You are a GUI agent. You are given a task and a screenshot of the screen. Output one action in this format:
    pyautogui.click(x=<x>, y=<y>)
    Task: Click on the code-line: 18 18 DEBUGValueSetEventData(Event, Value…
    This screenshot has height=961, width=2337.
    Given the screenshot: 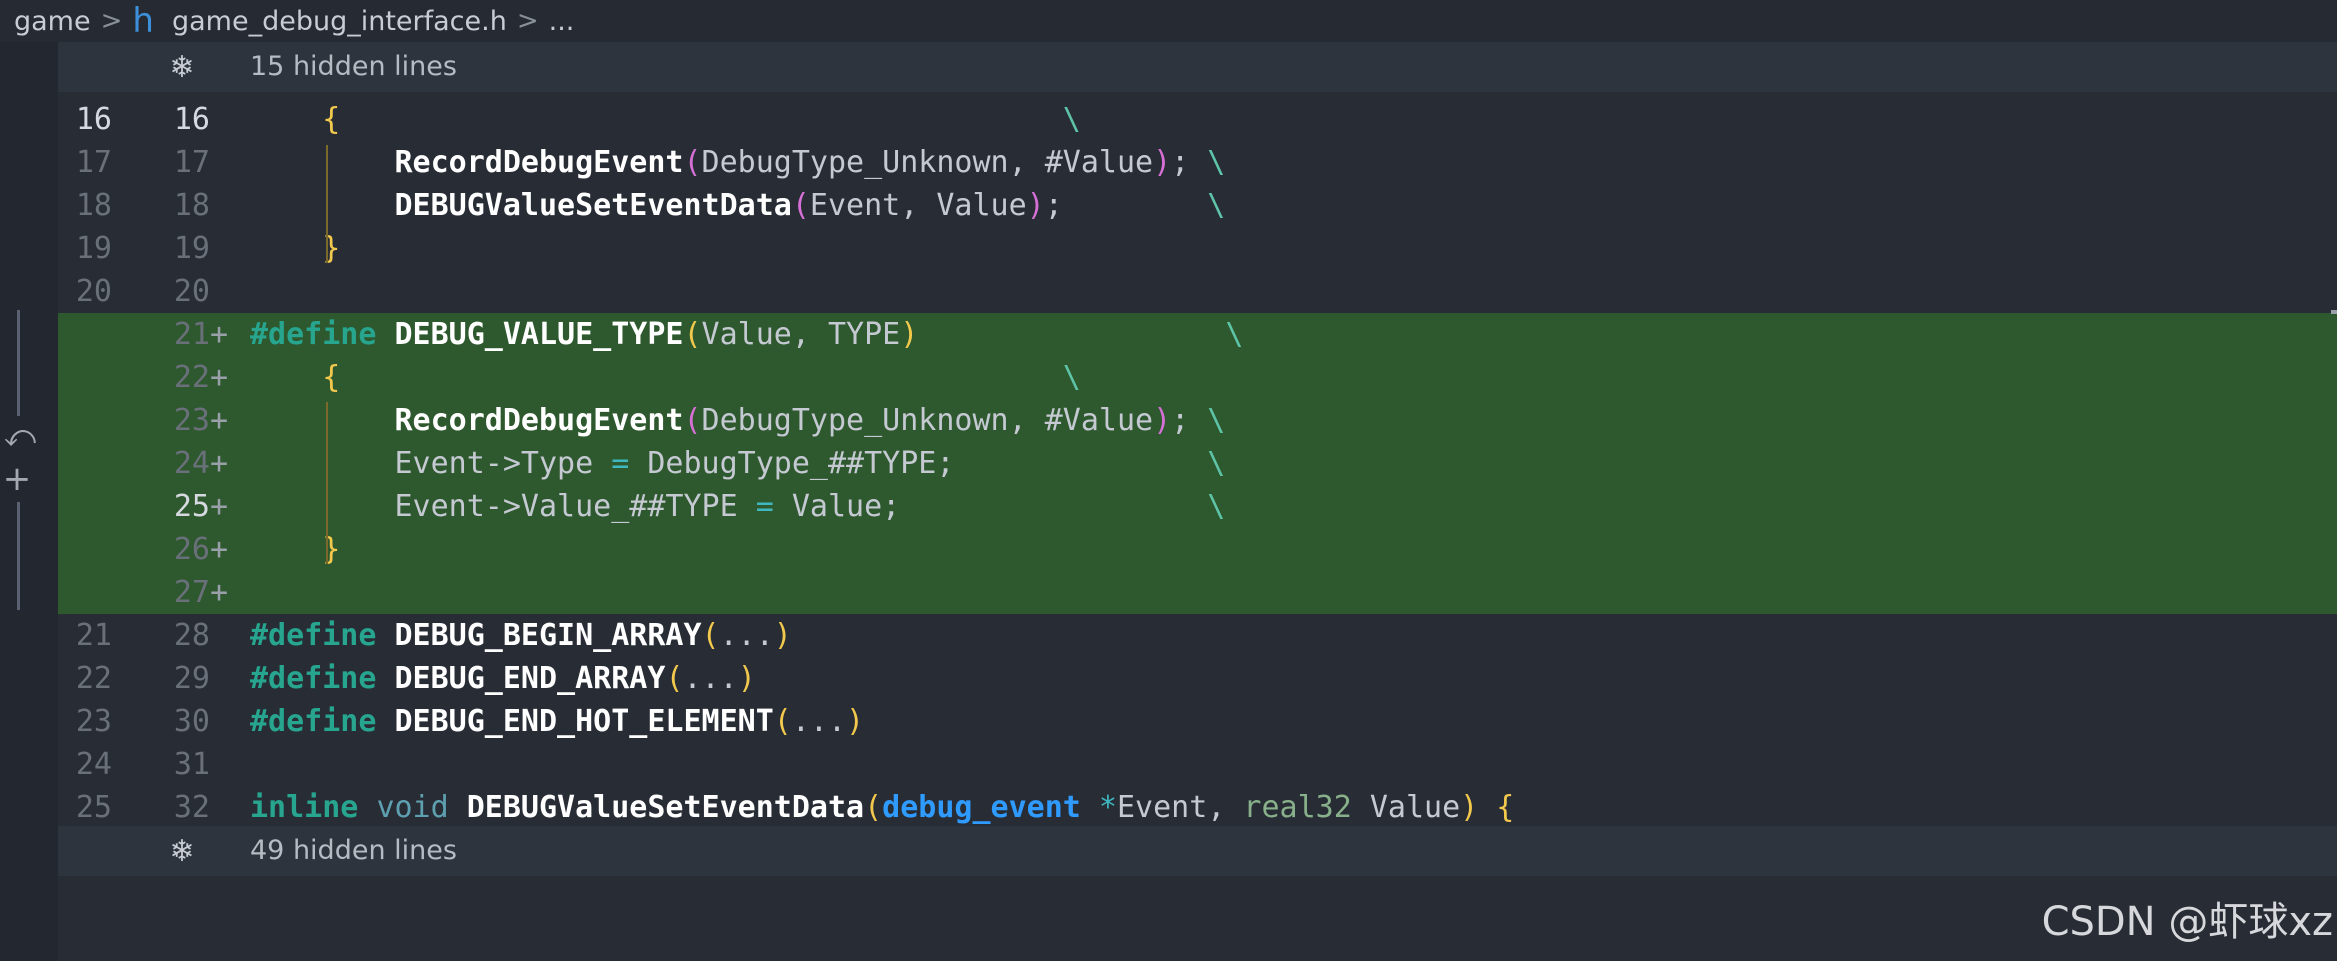 What is the action you would take?
    pyautogui.click(x=1197, y=205)
    